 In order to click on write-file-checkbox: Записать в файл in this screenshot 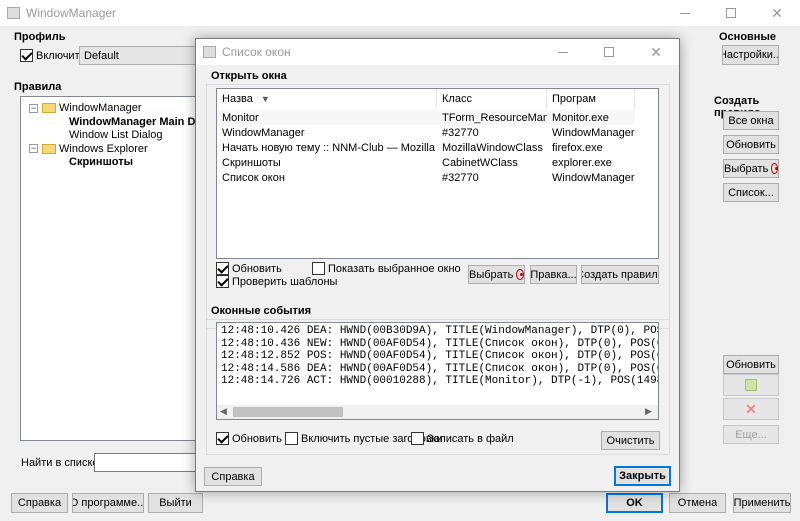, I will do `click(462, 438)`.